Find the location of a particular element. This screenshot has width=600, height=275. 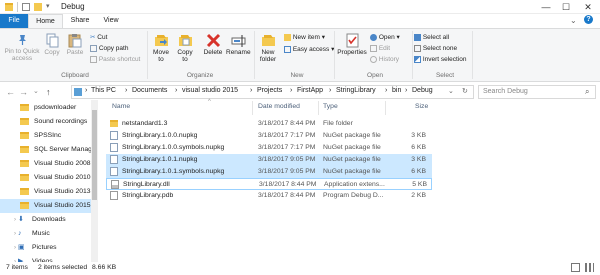

properties-button: Properties is located at coordinates (352, 44).